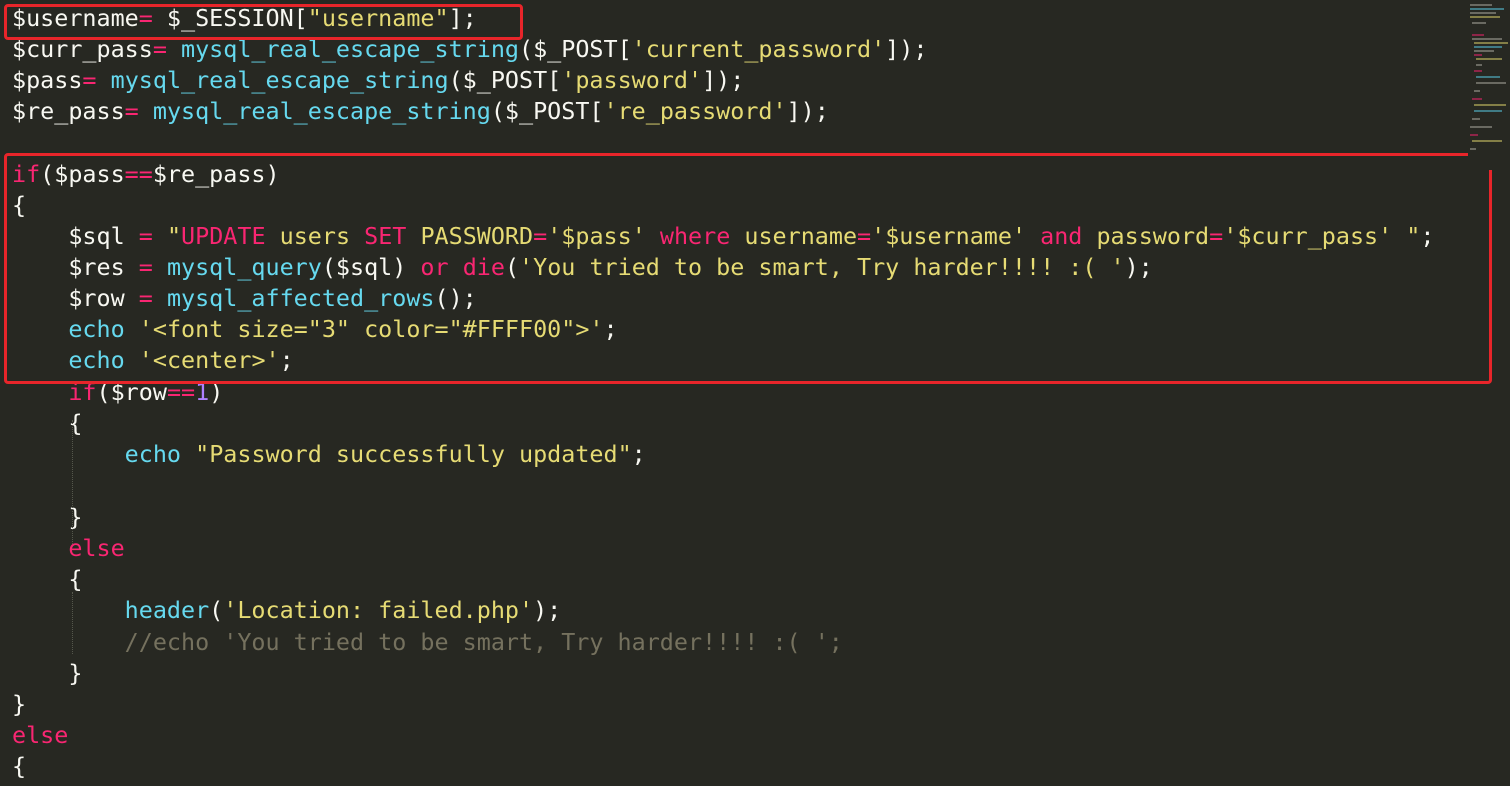  I want to click on code-token: mysql_affected_rows, so click(300, 298).